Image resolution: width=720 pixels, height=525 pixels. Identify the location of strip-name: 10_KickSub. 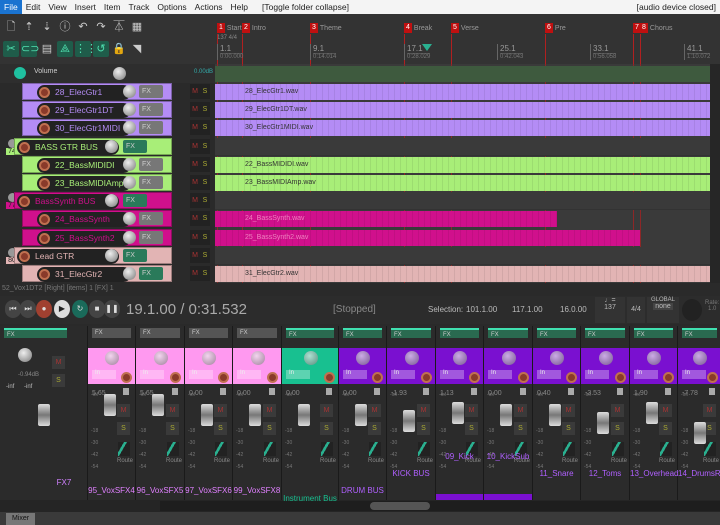
(508, 456).